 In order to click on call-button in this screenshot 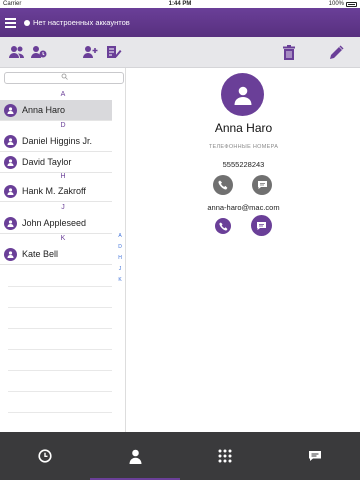, I will do `click(223, 185)`.